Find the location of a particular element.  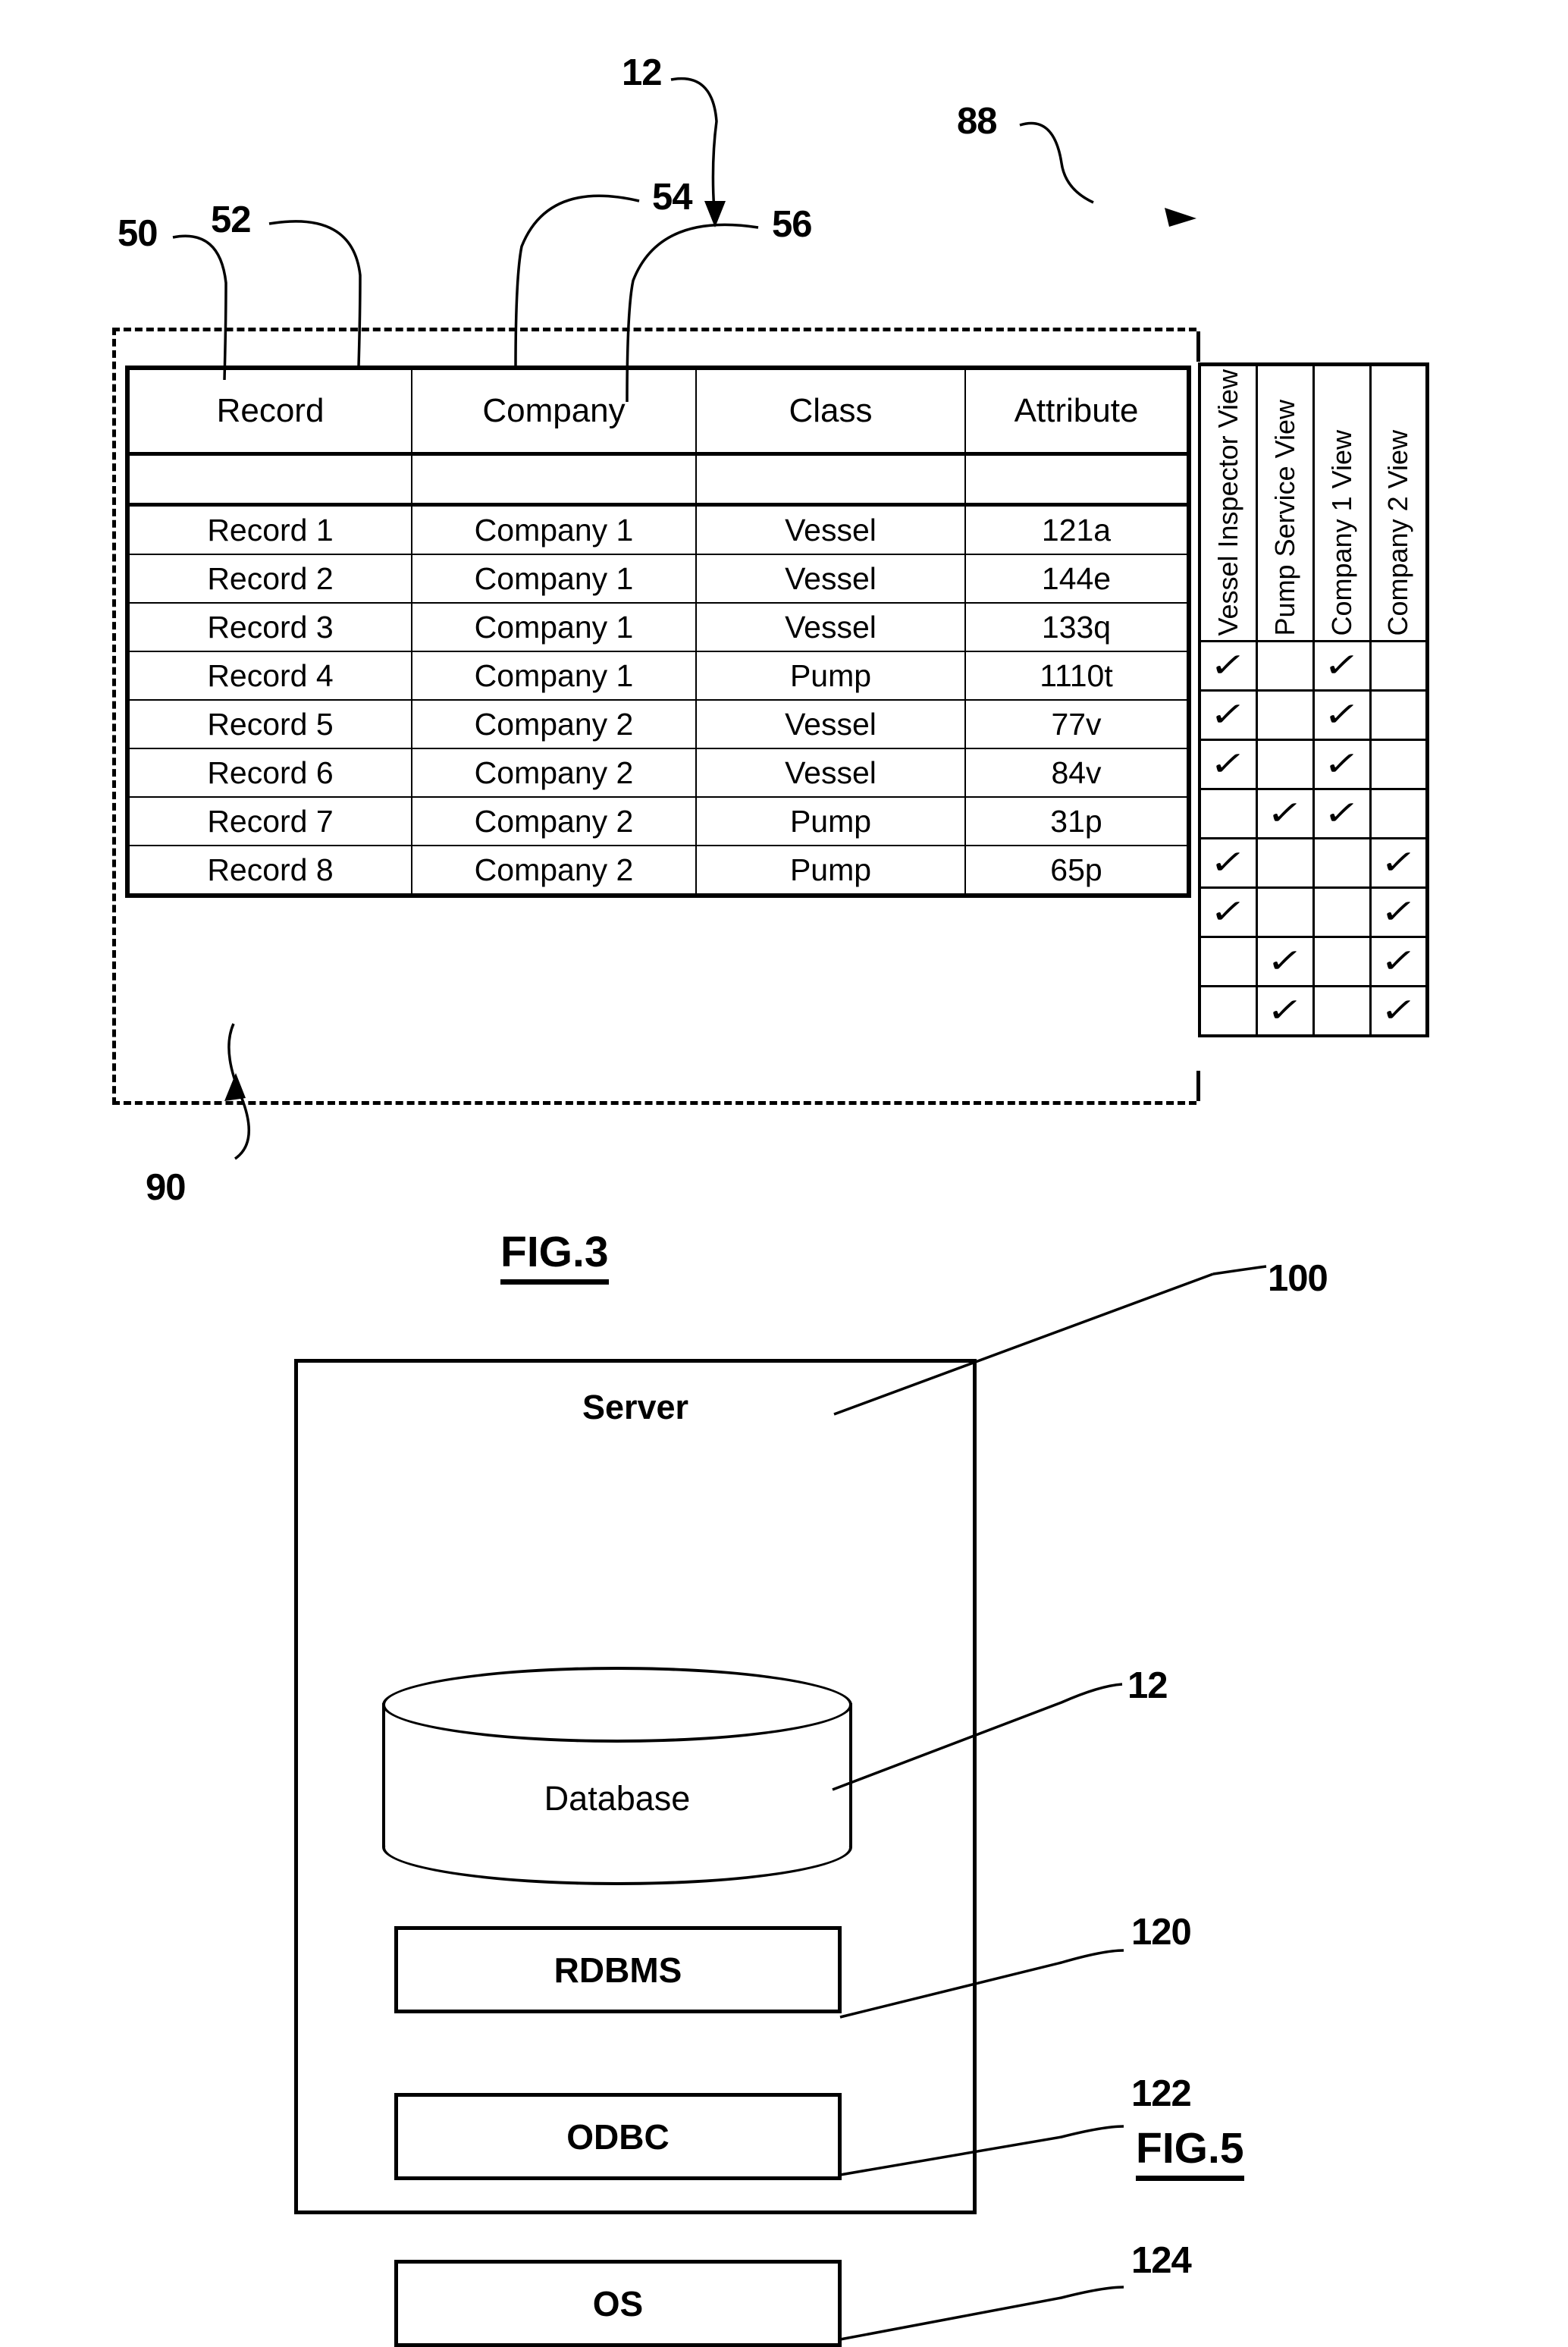

column-header: Class is located at coordinates (831, 411).